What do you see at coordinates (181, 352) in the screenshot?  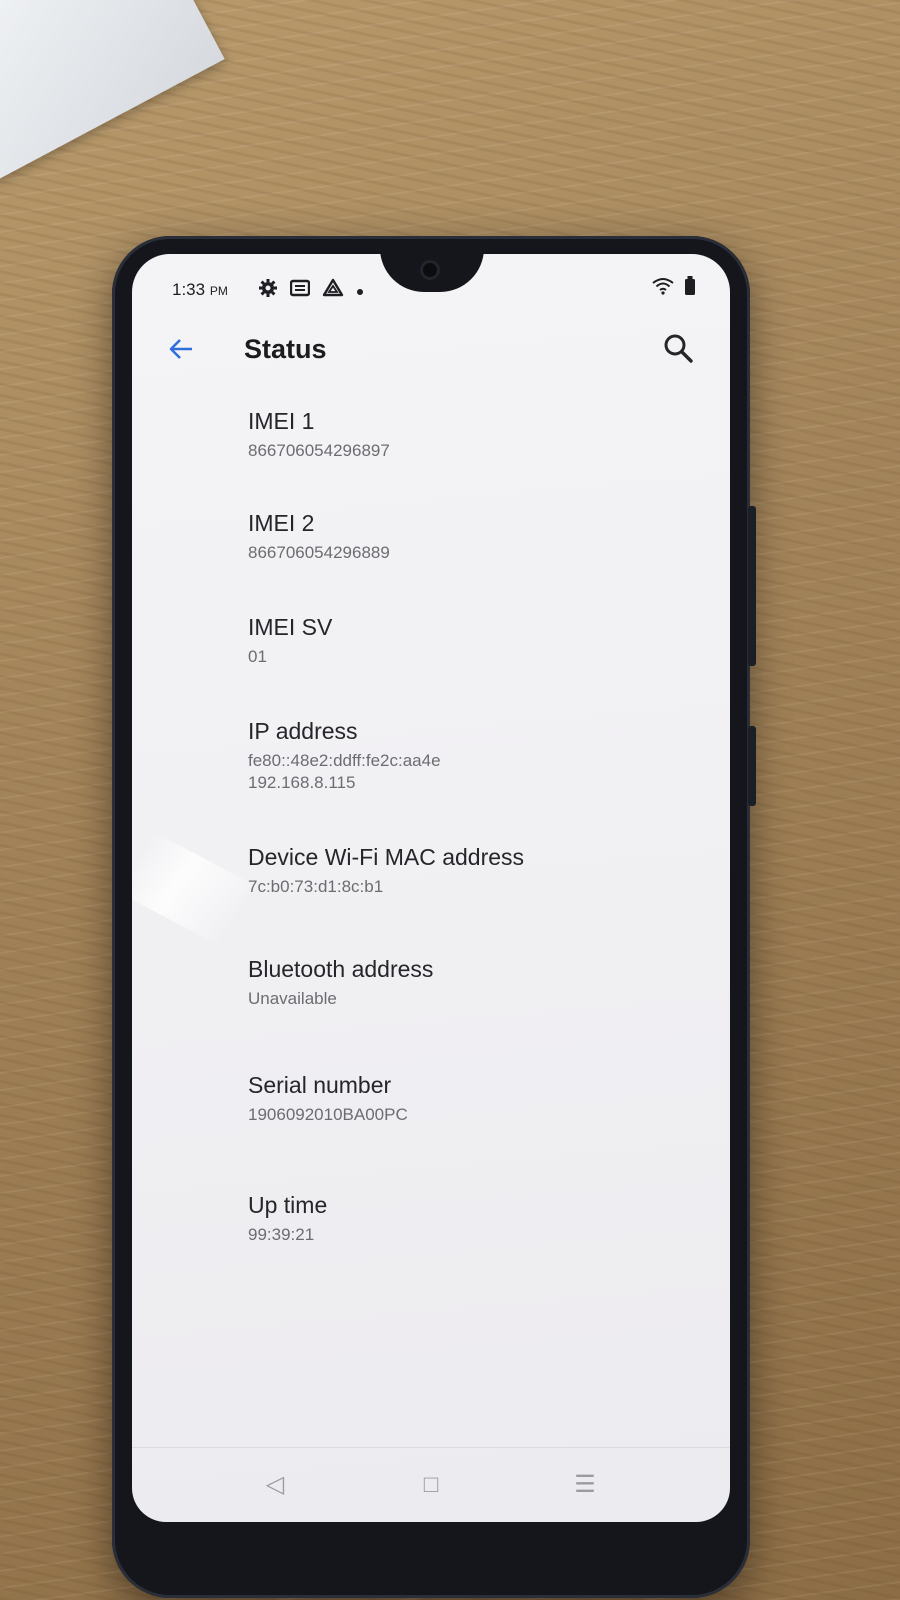 I see `arrow-back-icon` at bounding box center [181, 352].